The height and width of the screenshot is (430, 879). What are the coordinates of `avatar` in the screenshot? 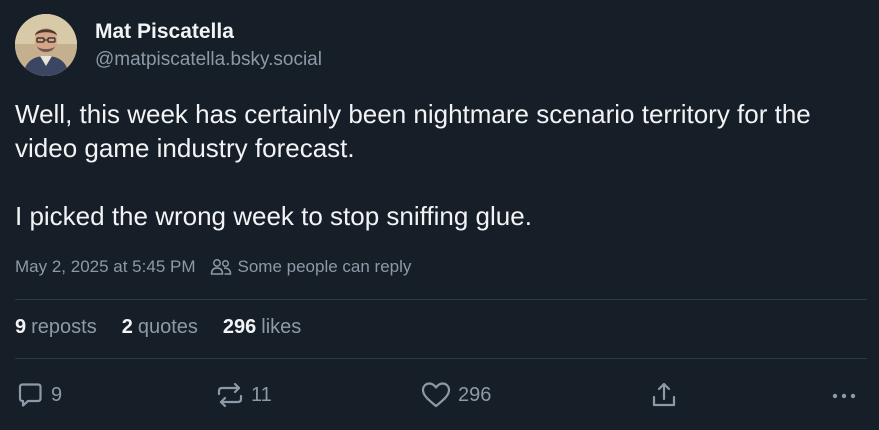 It's located at (46, 45).